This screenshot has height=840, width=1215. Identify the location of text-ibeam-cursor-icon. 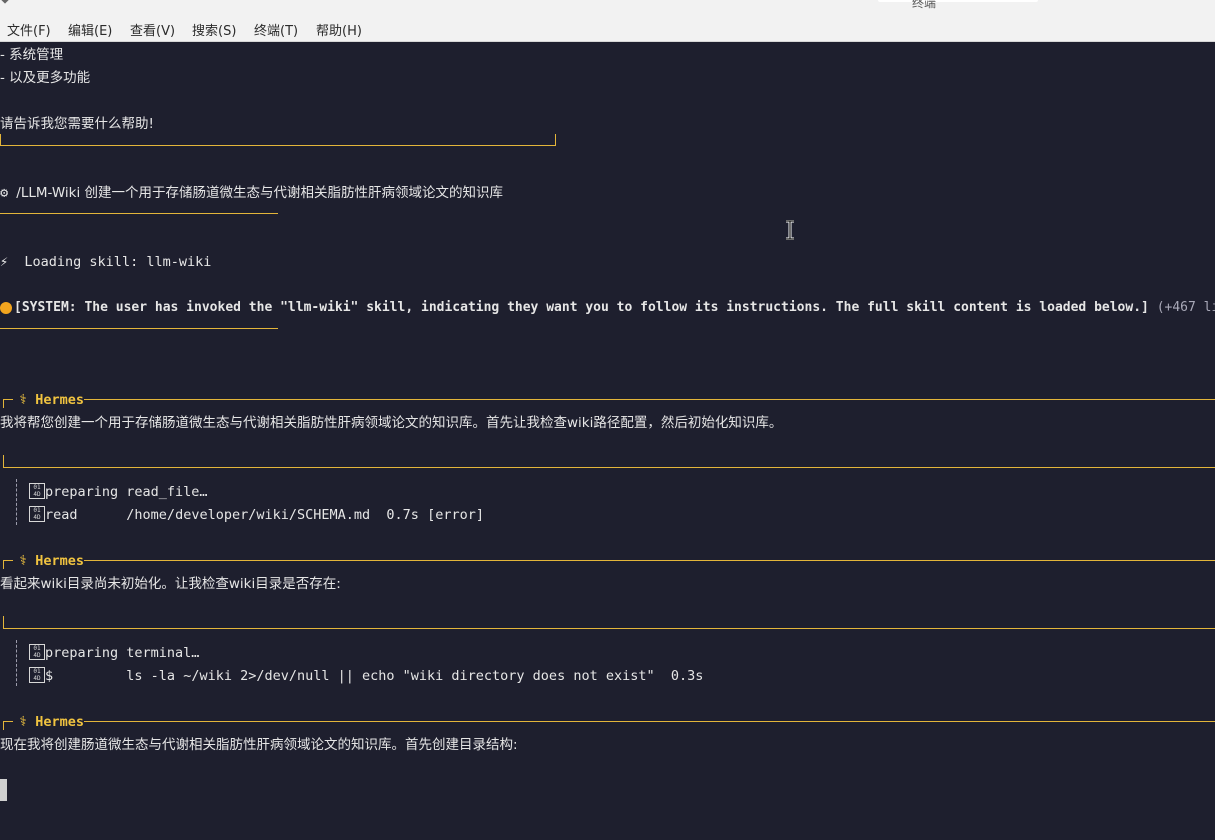
(790, 230).